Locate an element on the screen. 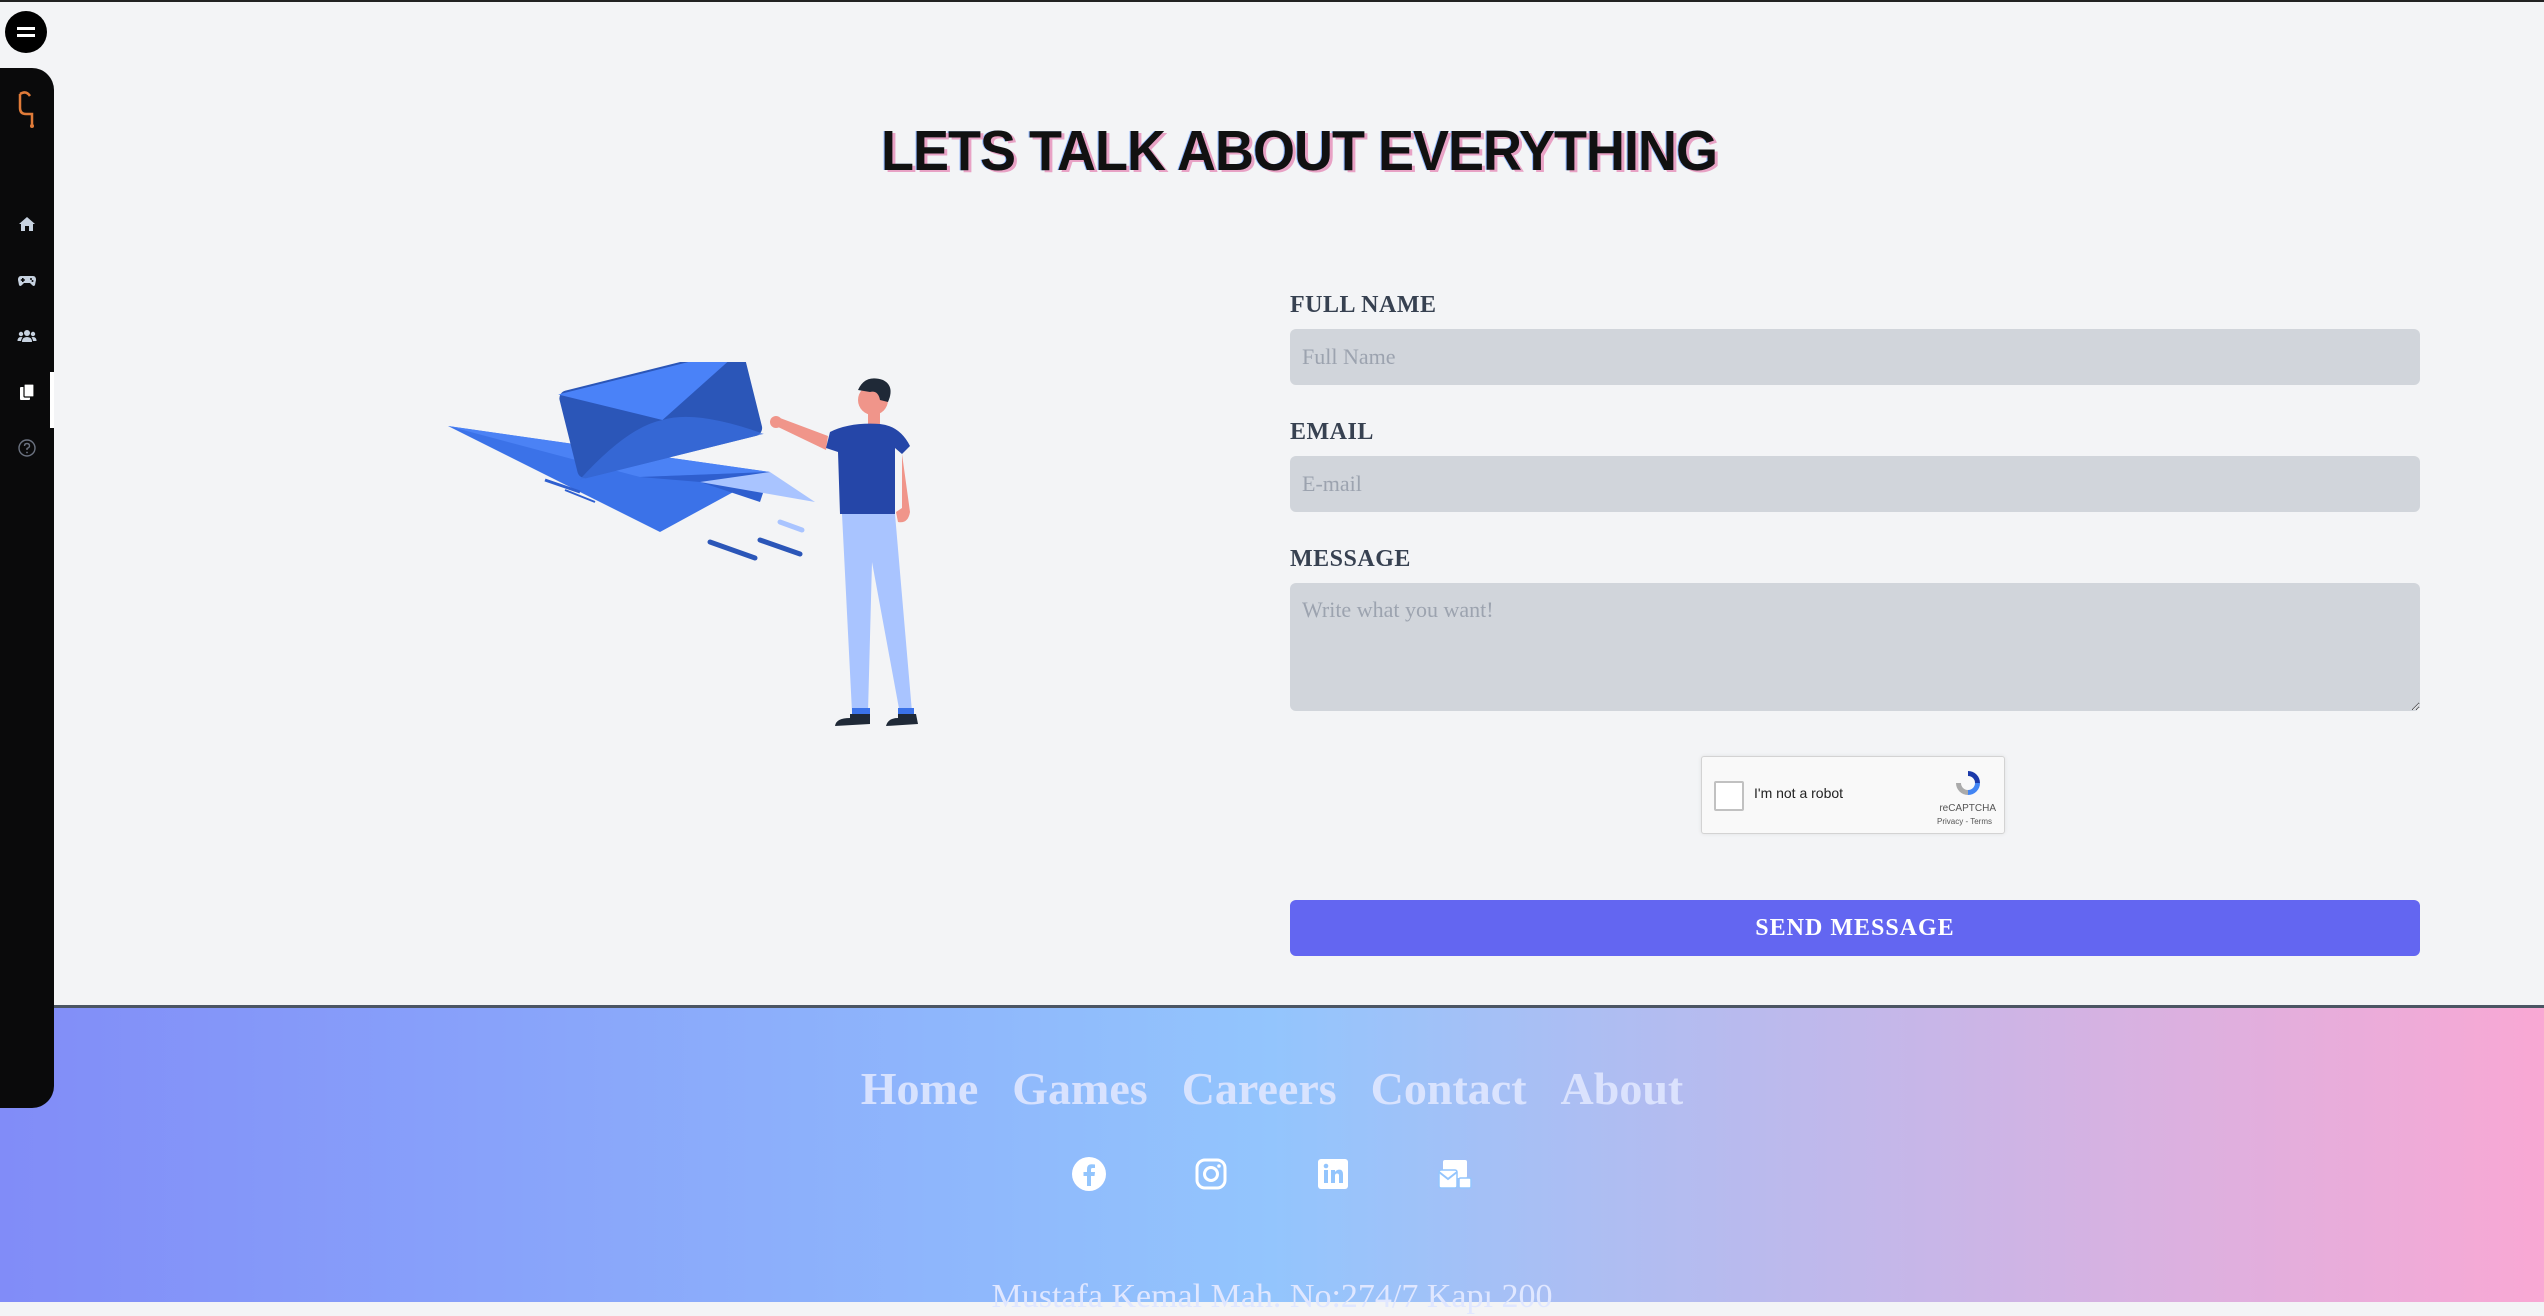 This screenshot has width=2544, height=1316. sidebar-item-team is located at coordinates (27, 336).